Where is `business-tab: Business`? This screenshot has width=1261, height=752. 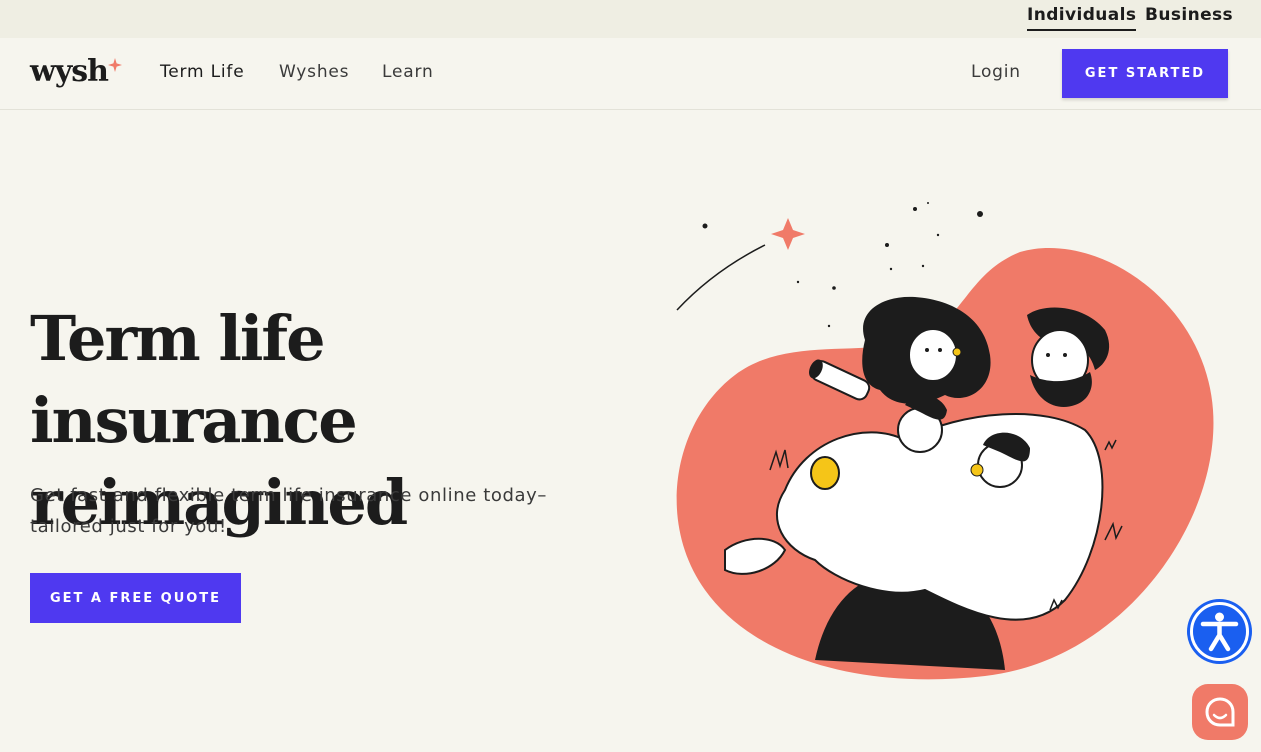
business-tab: Business is located at coordinates (1189, 15).